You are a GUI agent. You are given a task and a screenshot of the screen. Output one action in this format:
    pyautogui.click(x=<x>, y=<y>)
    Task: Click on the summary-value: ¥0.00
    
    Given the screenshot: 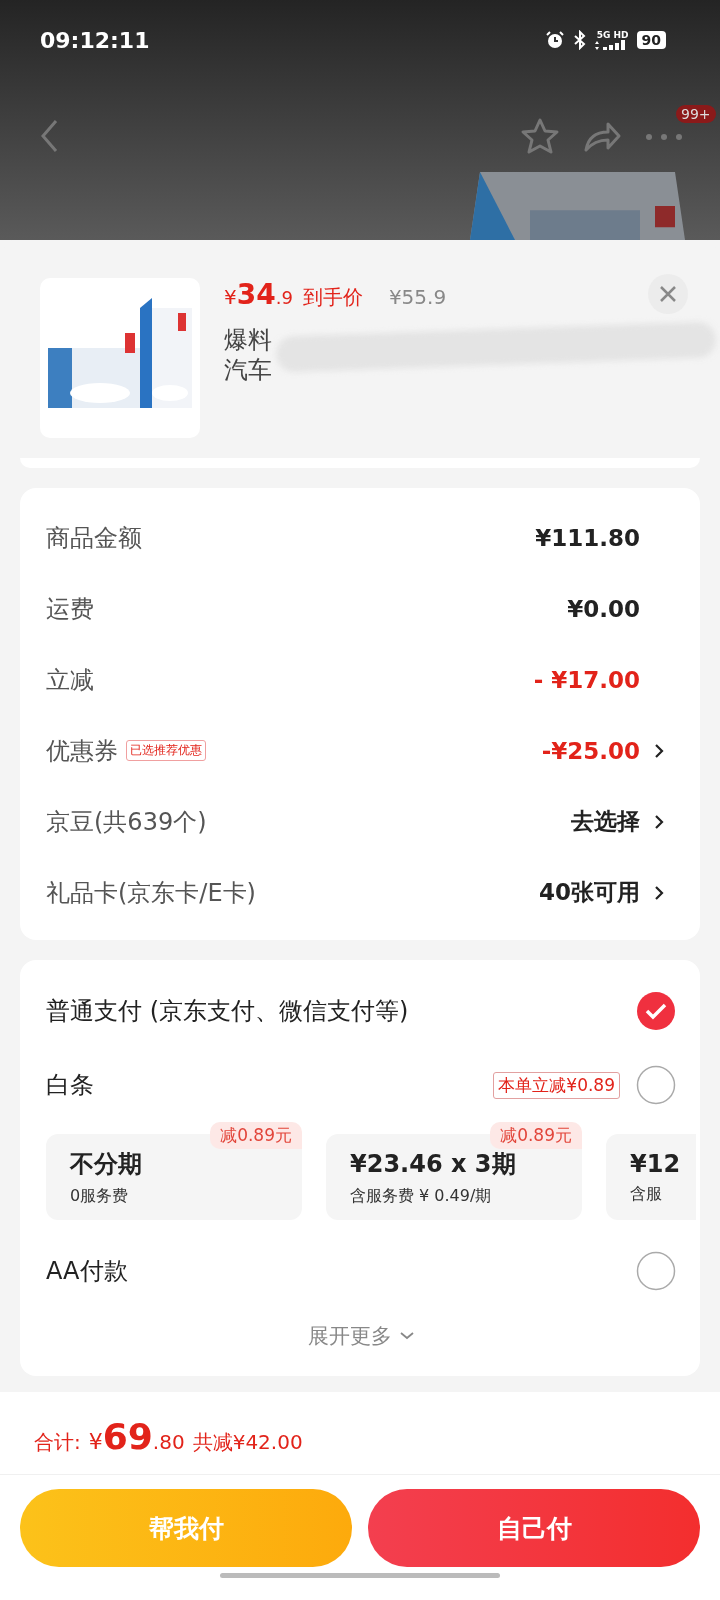 What is the action you would take?
    pyautogui.click(x=603, y=608)
    